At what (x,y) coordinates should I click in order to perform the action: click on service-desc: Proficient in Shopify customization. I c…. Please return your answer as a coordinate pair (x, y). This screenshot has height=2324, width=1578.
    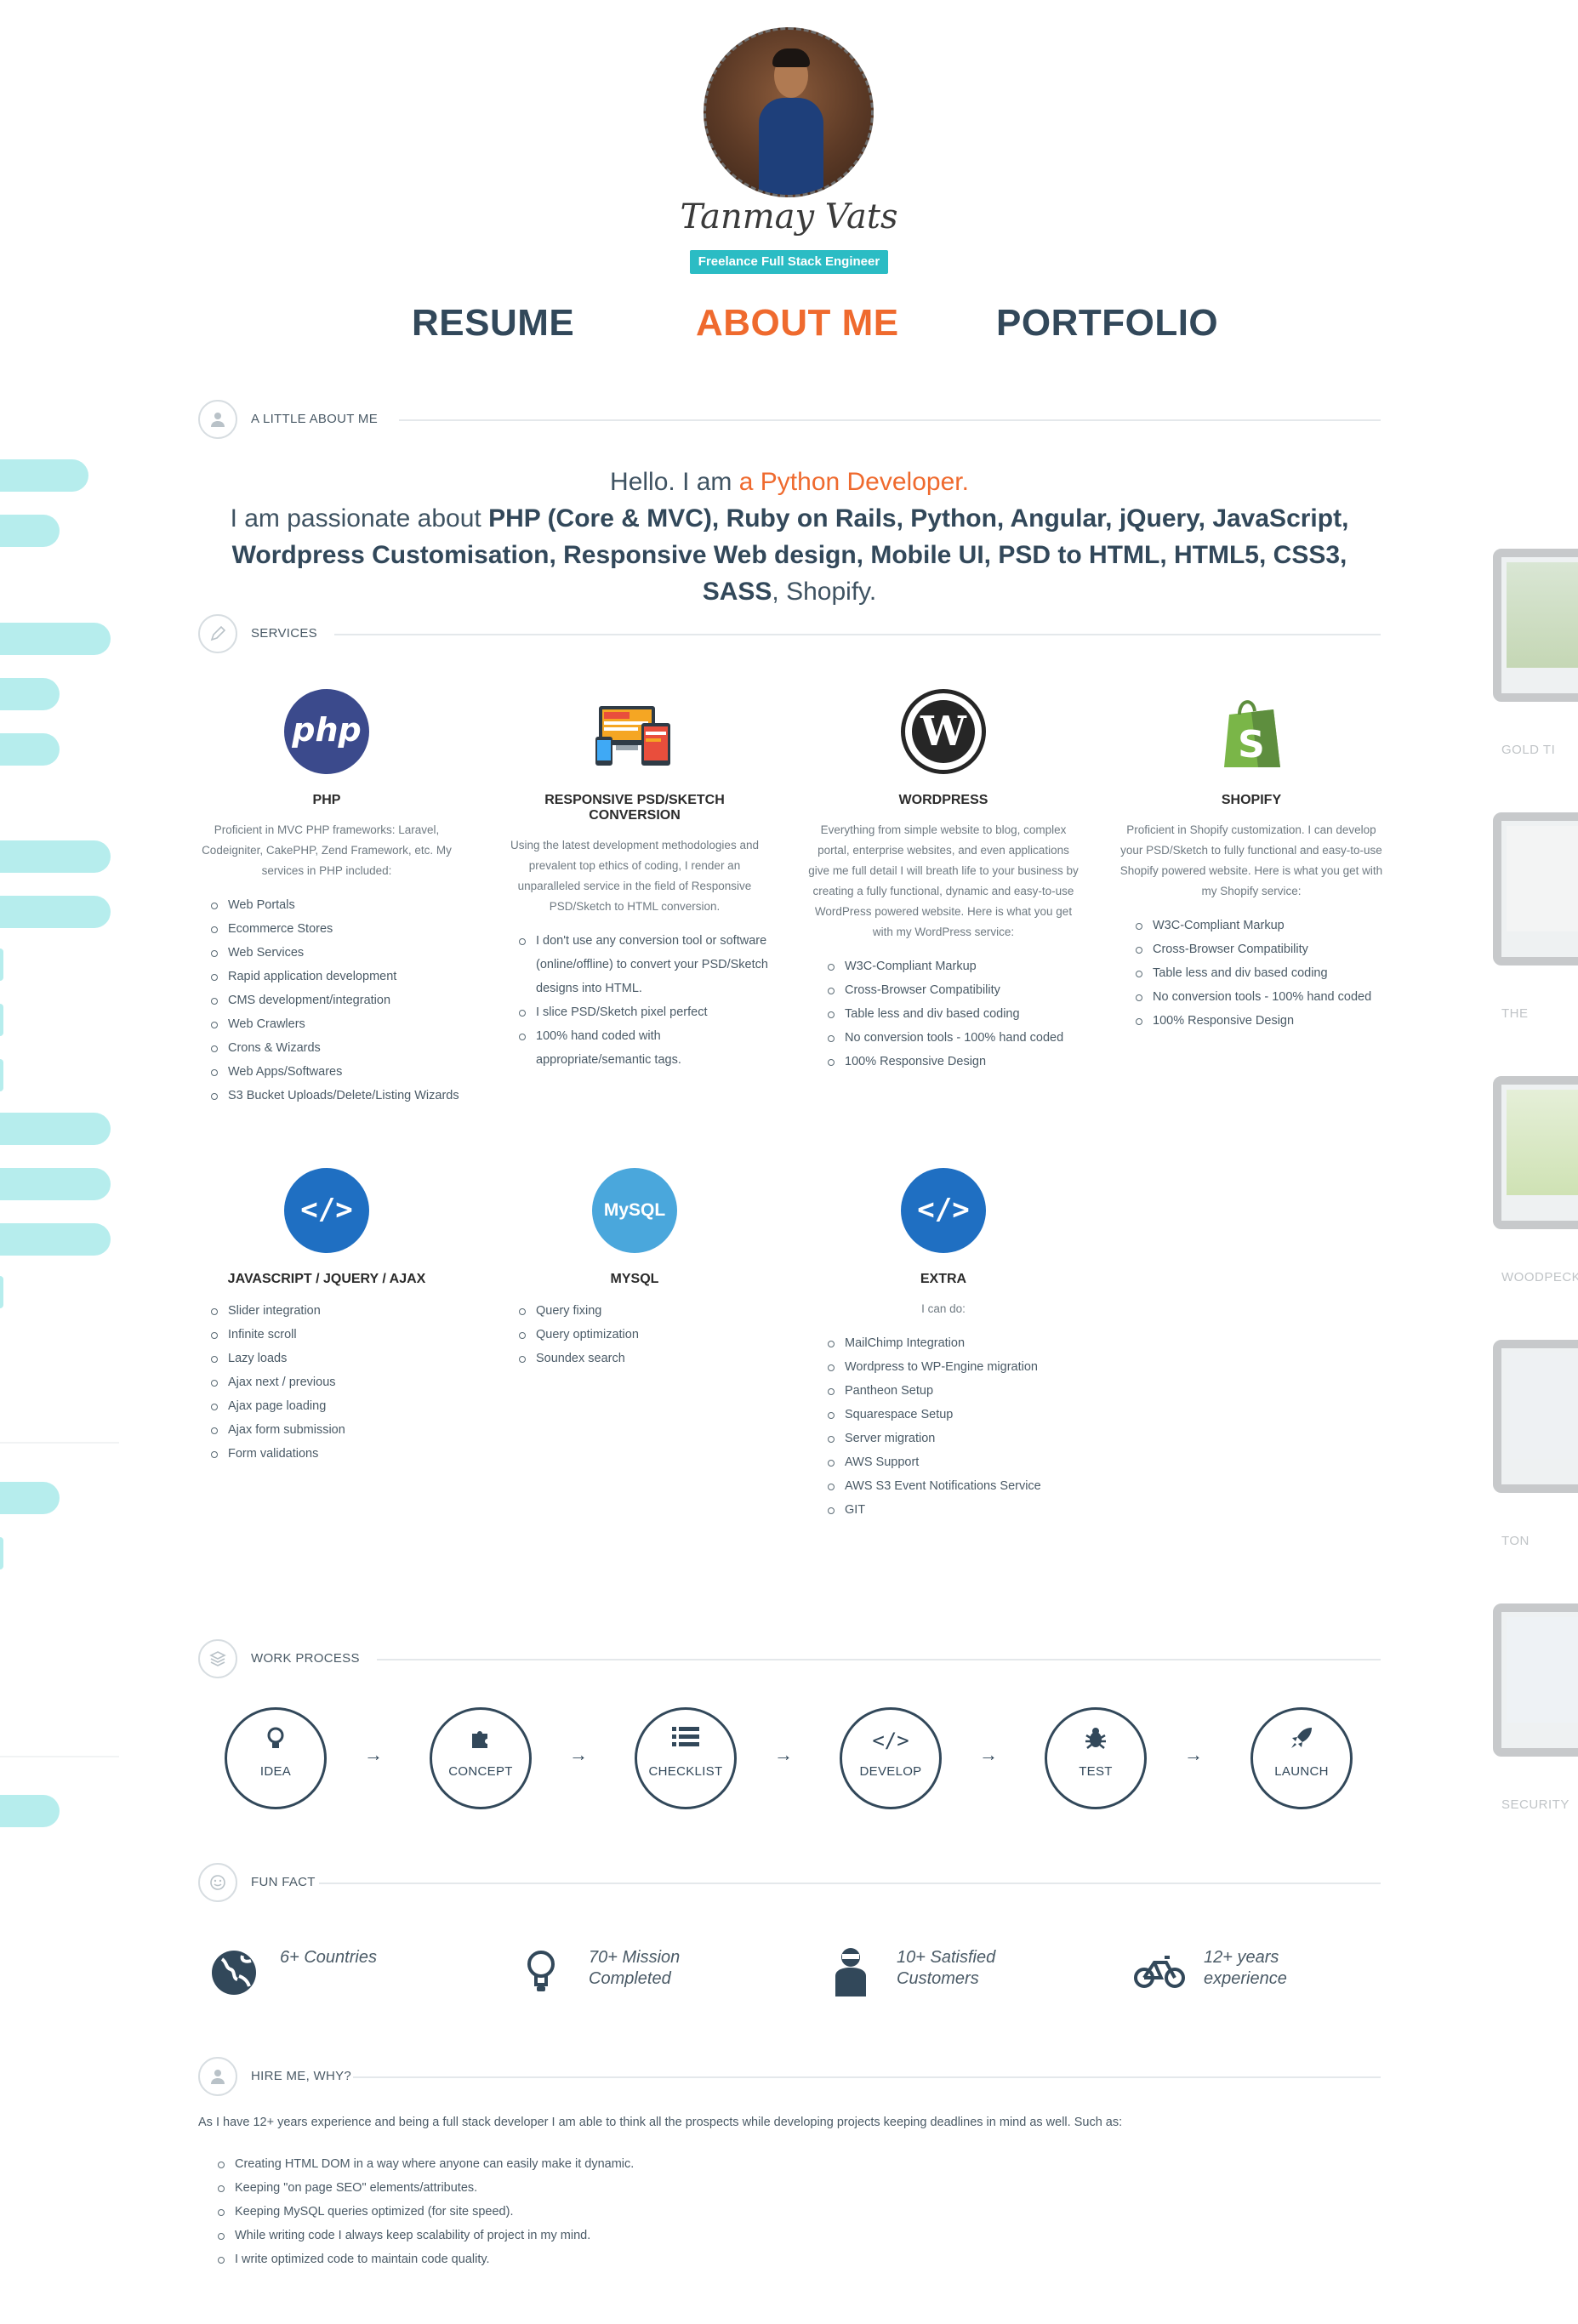
    Looking at the image, I should click on (1251, 860).